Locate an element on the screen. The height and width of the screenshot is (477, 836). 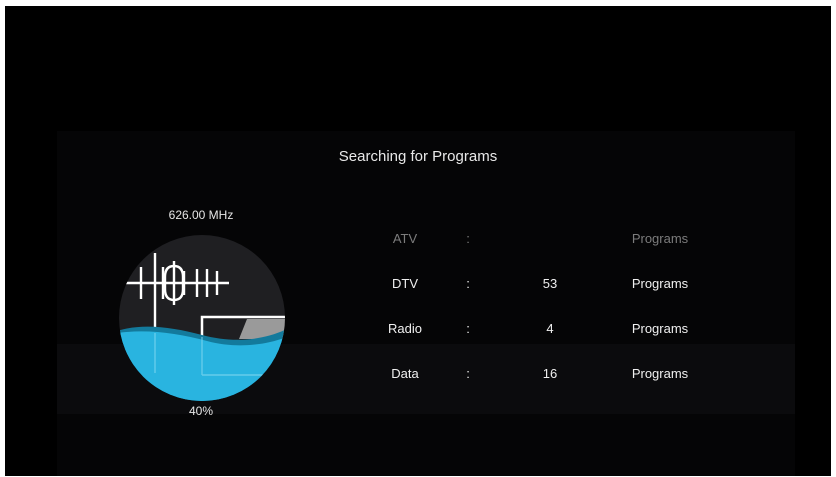
result-count: 4 is located at coordinates (550, 328).